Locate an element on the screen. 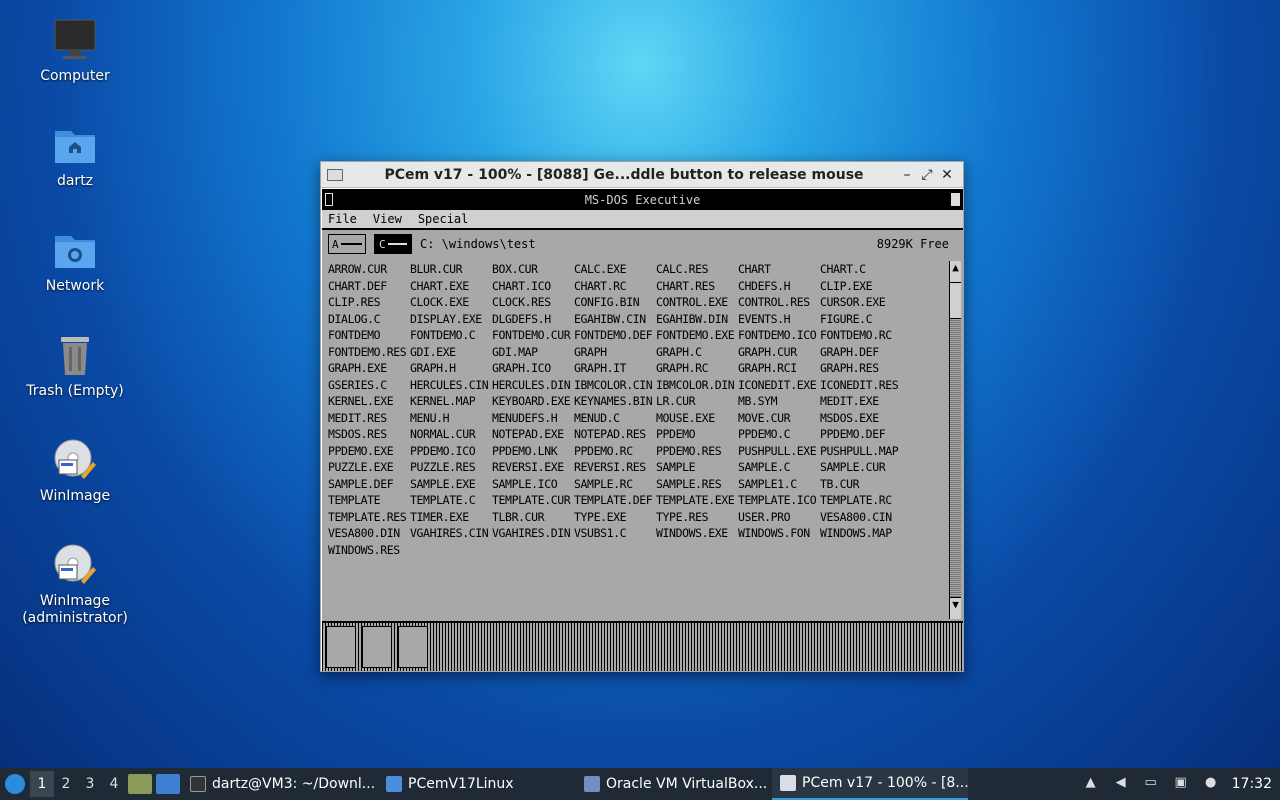 This screenshot has height=800, width=1280. file-item: CHART.C is located at coordinates (861, 269).